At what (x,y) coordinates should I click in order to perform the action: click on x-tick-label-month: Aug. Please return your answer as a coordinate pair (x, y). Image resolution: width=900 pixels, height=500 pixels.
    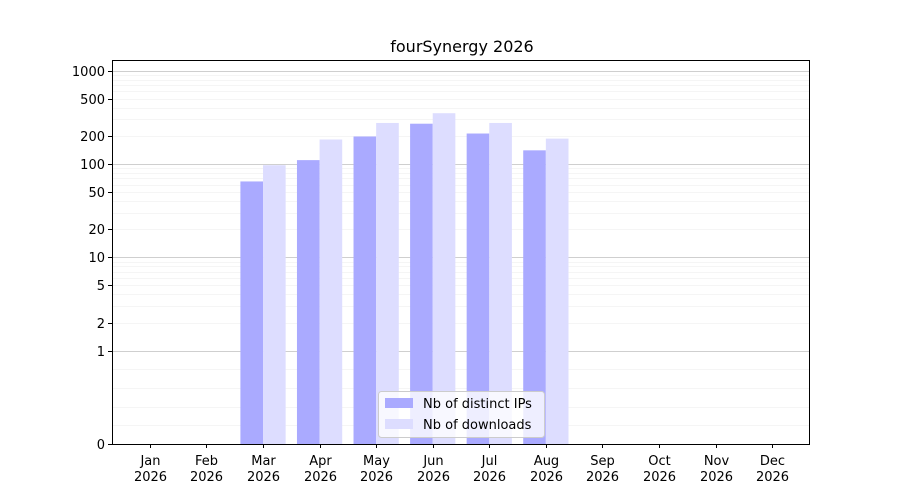
    Looking at the image, I should click on (546, 461).